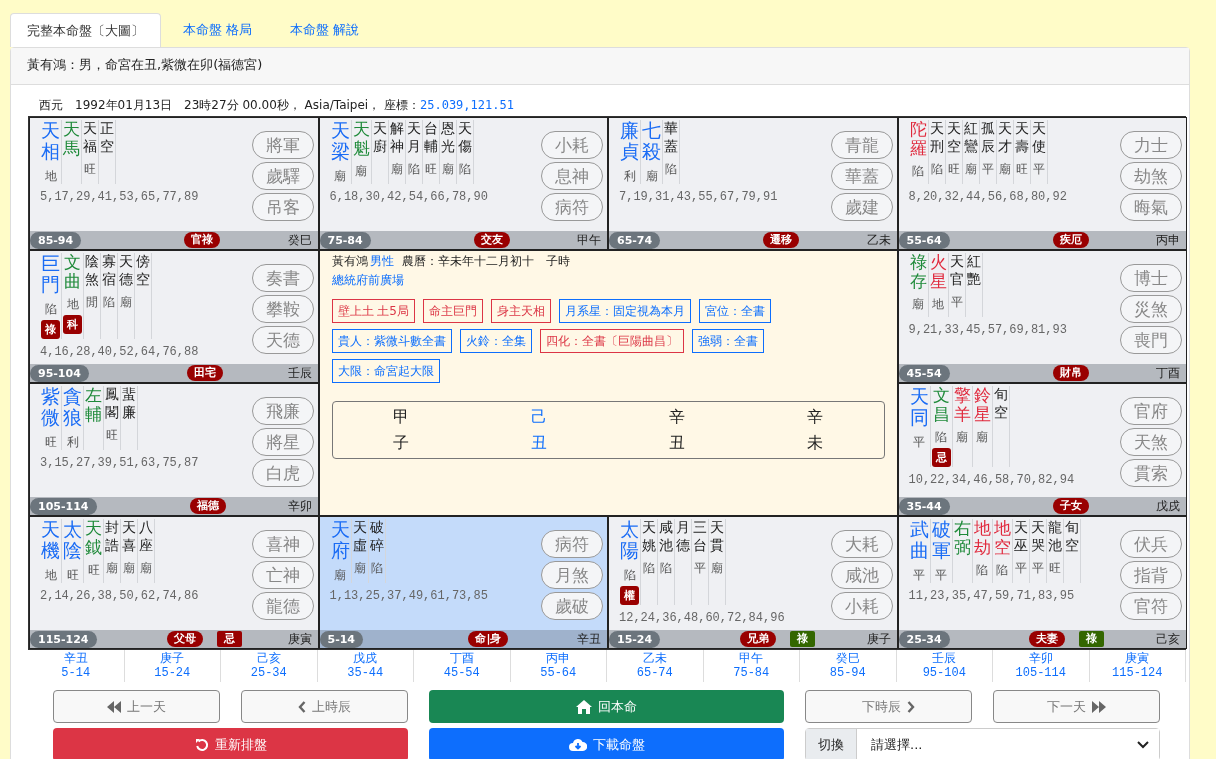 The height and width of the screenshot is (759, 1216). What do you see at coordinates (268, 658) in the screenshot?
I see `decade-stem-branch: 己亥` at bounding box center [268, 658].